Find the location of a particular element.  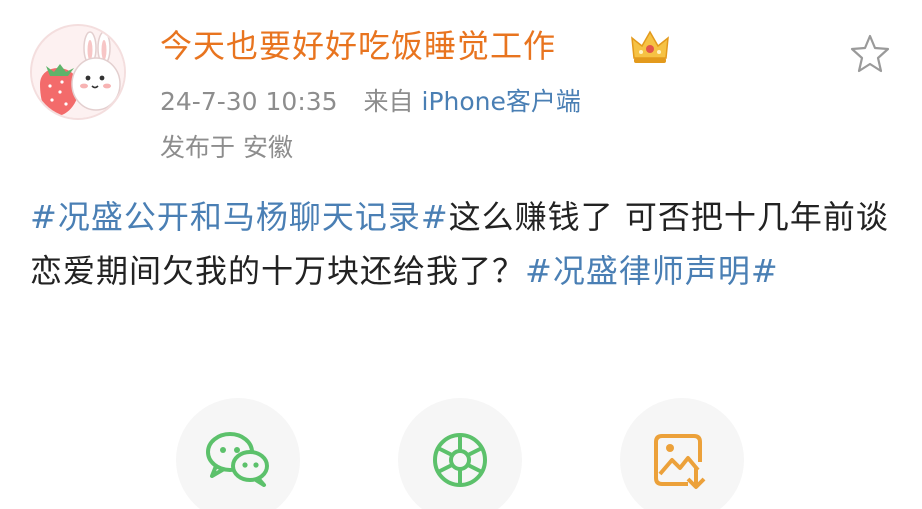

client-link: iPhone客户端 is located at coordinates (501, 101).